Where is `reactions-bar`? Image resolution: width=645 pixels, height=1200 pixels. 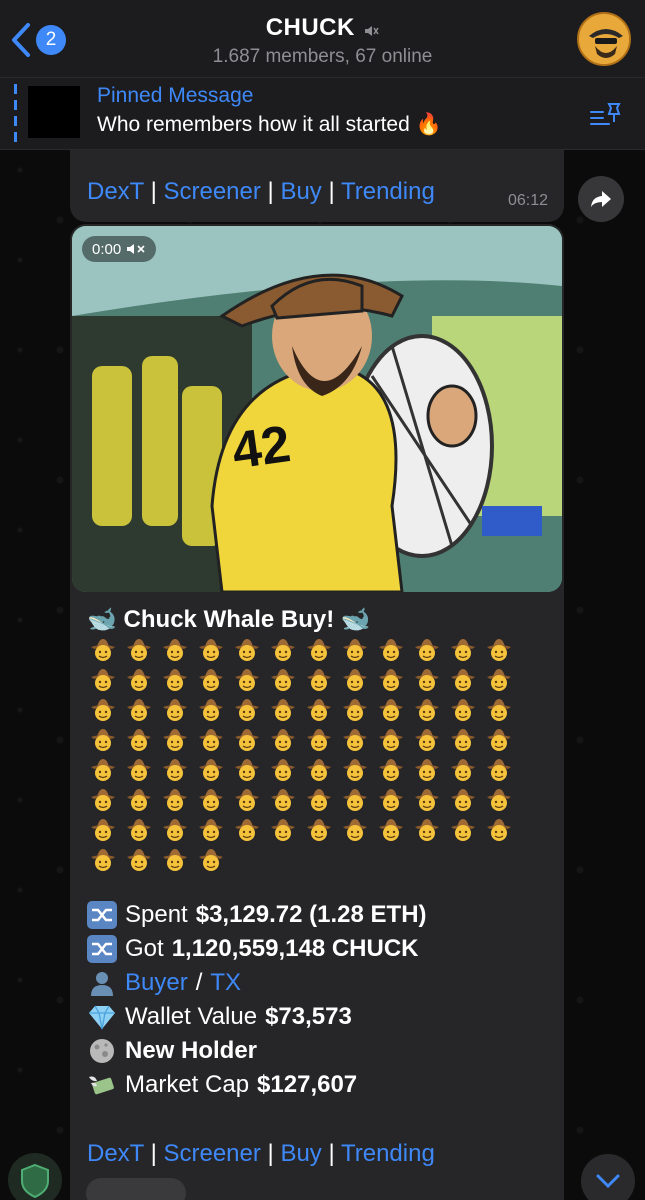 reactions-bar is located at coordinates (136, 1189).